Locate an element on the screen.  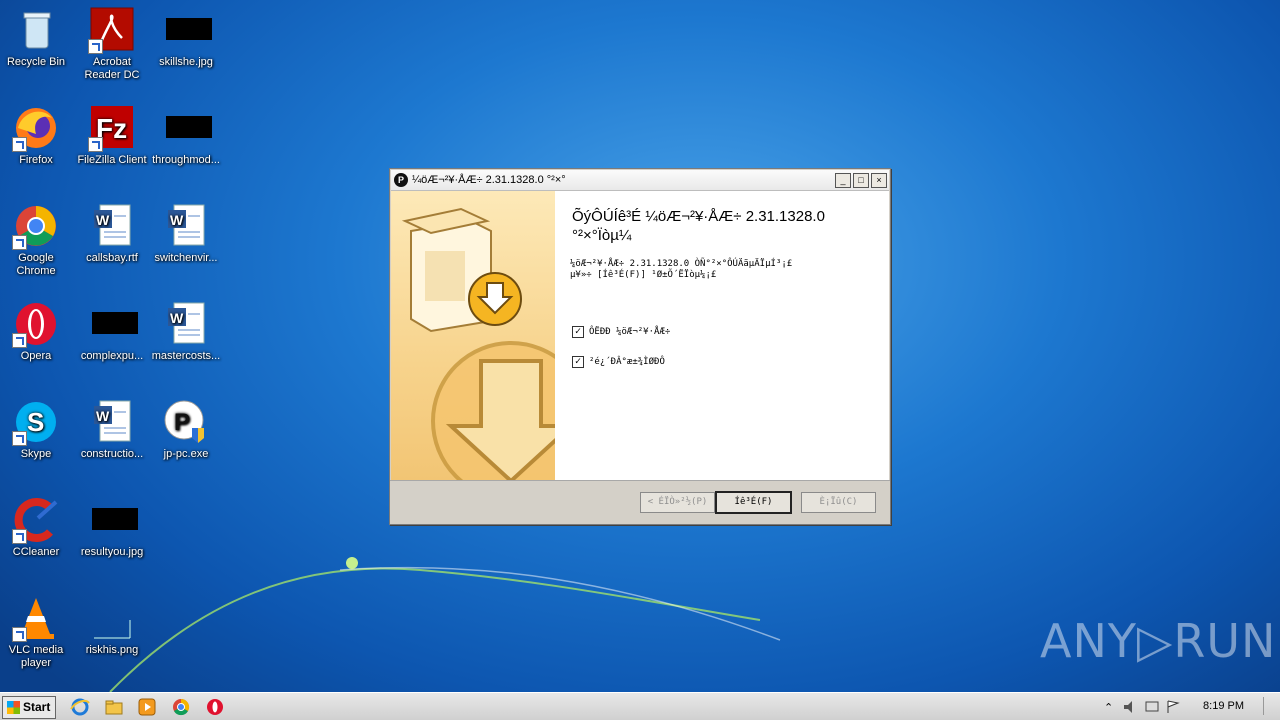
desktop-icon-skype: S Skype is located at coordinates (36, 429).